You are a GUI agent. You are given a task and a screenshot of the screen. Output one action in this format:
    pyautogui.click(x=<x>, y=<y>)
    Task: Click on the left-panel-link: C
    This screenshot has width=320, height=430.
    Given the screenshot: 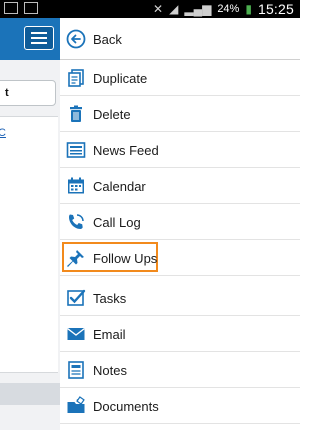 What is the action you would take?
    pyautogui.click(x=3, y=133)
    